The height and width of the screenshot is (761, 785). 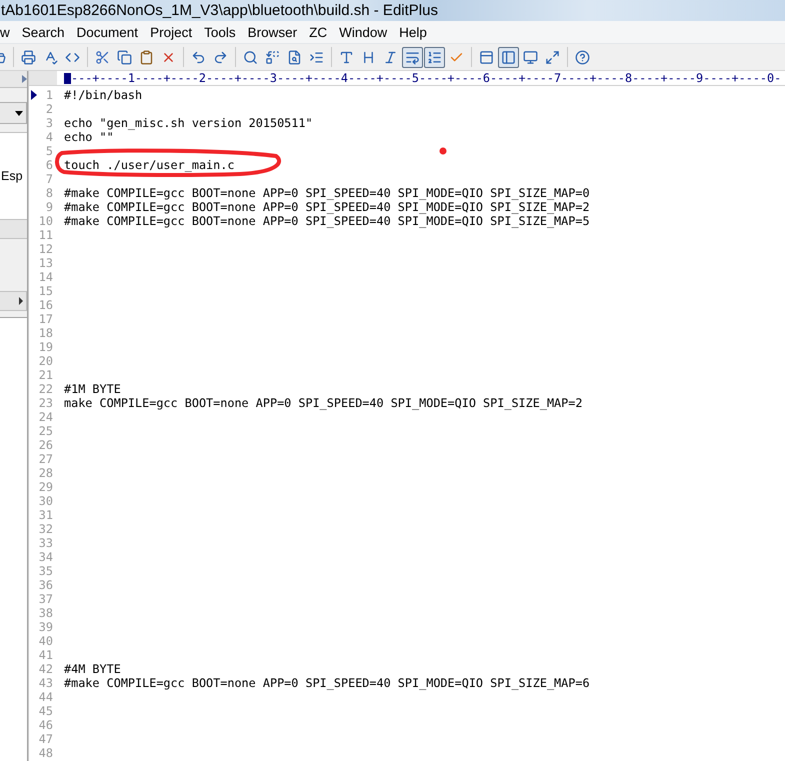 I want to click on sidebar-panel-icon, so click(x=508, y=57).